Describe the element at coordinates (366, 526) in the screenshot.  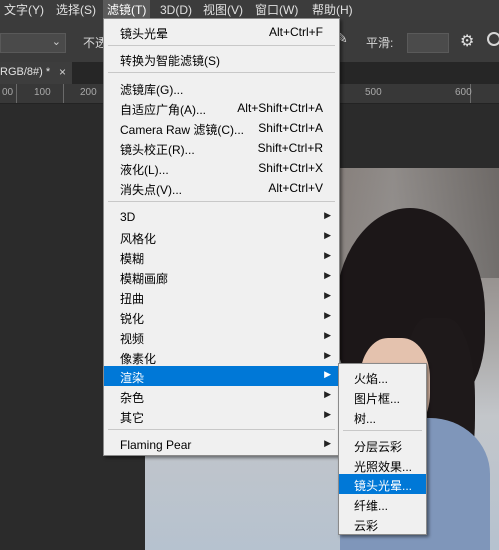
I see `menu-item-label: 云彩` at that location.